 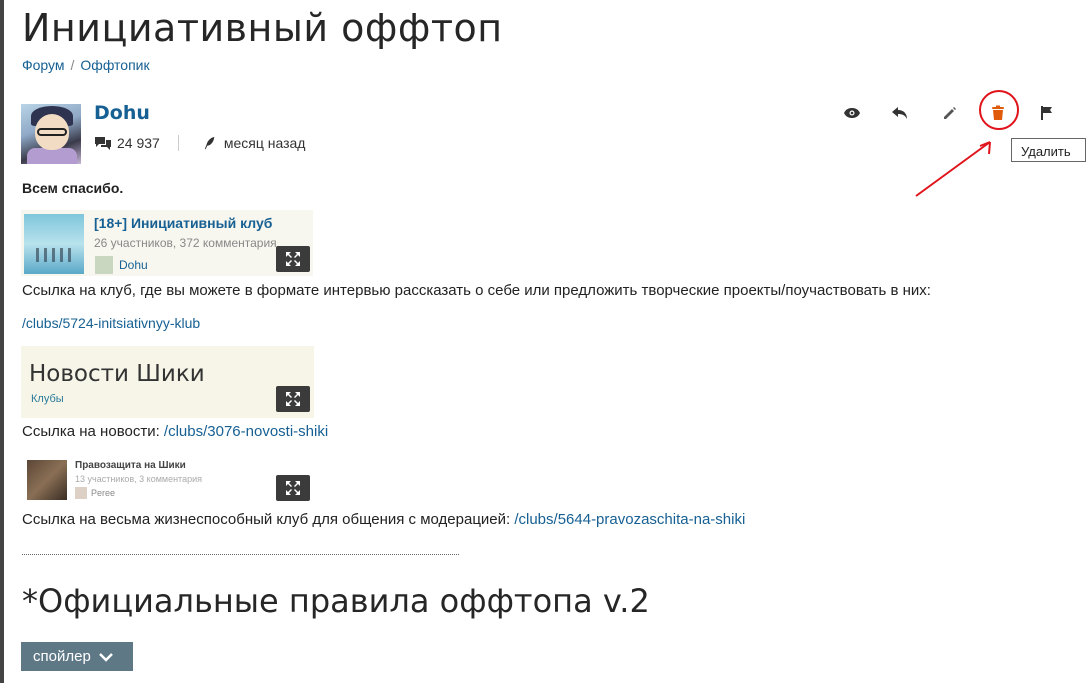 What do you see at coordinates (114, 65) in the screenshot?
I see `breadcrumb-offtopic: Оффтопик` at bounding box center [114, 65].